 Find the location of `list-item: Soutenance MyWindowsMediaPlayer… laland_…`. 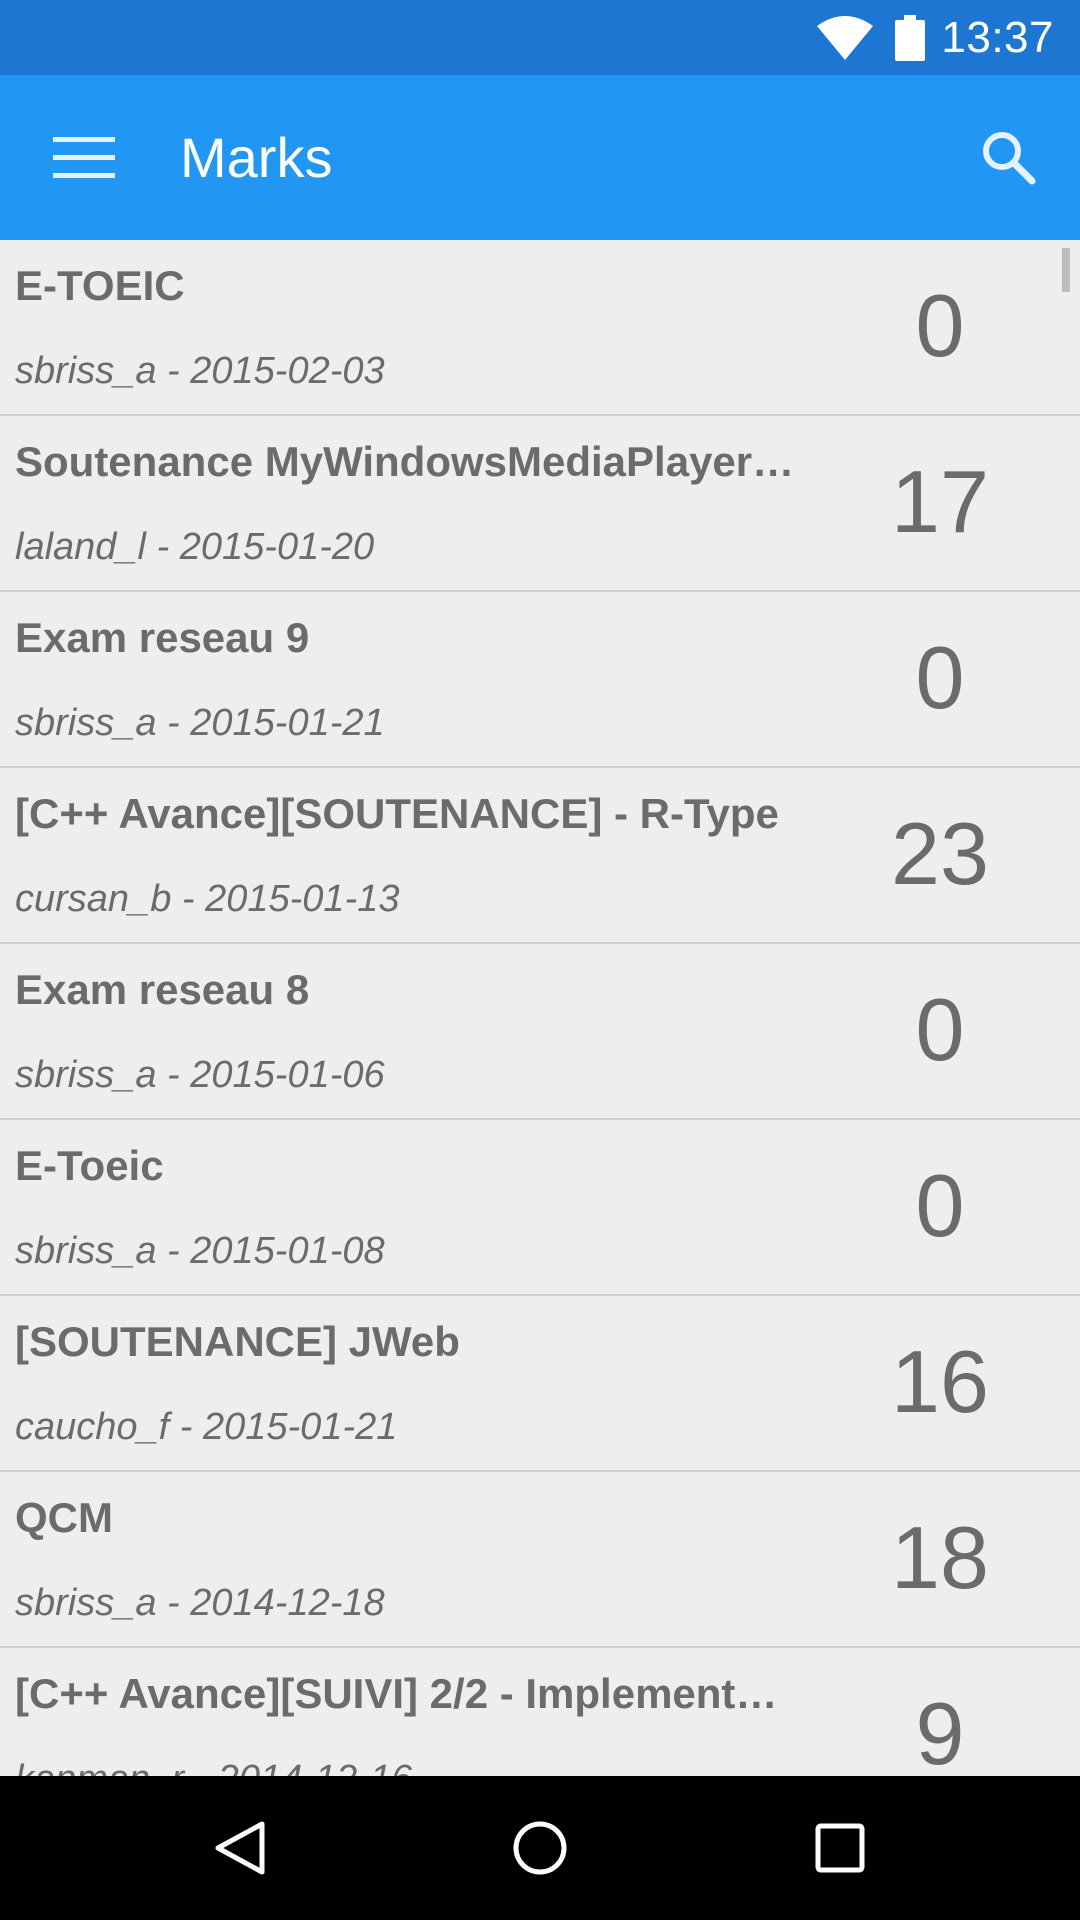

list-item: Soutenance MyWindowsMediaPlayer… laland_… is located at coordinates (540, 504).